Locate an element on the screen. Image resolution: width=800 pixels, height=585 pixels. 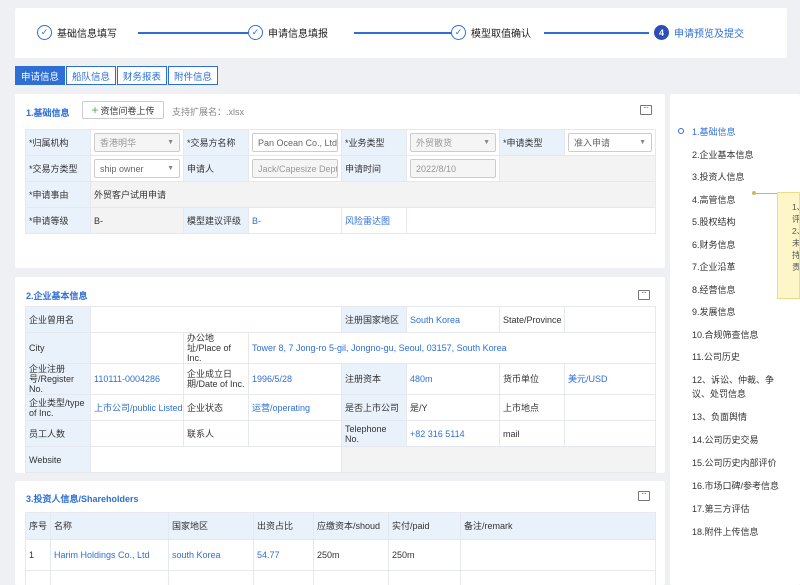
tab-fleet-info: 船队信息 is located at coordinates (91, 75).